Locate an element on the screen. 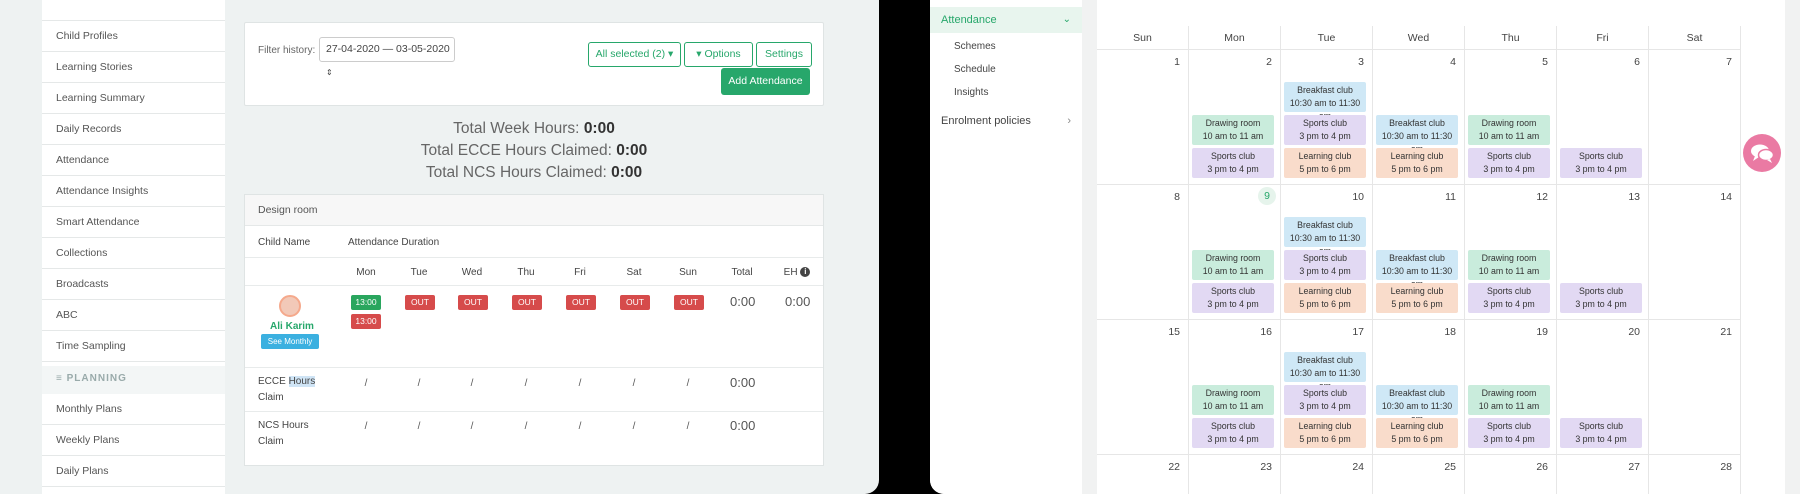  calendar-day-cell: 27 is located at coordinates (1603, 474).